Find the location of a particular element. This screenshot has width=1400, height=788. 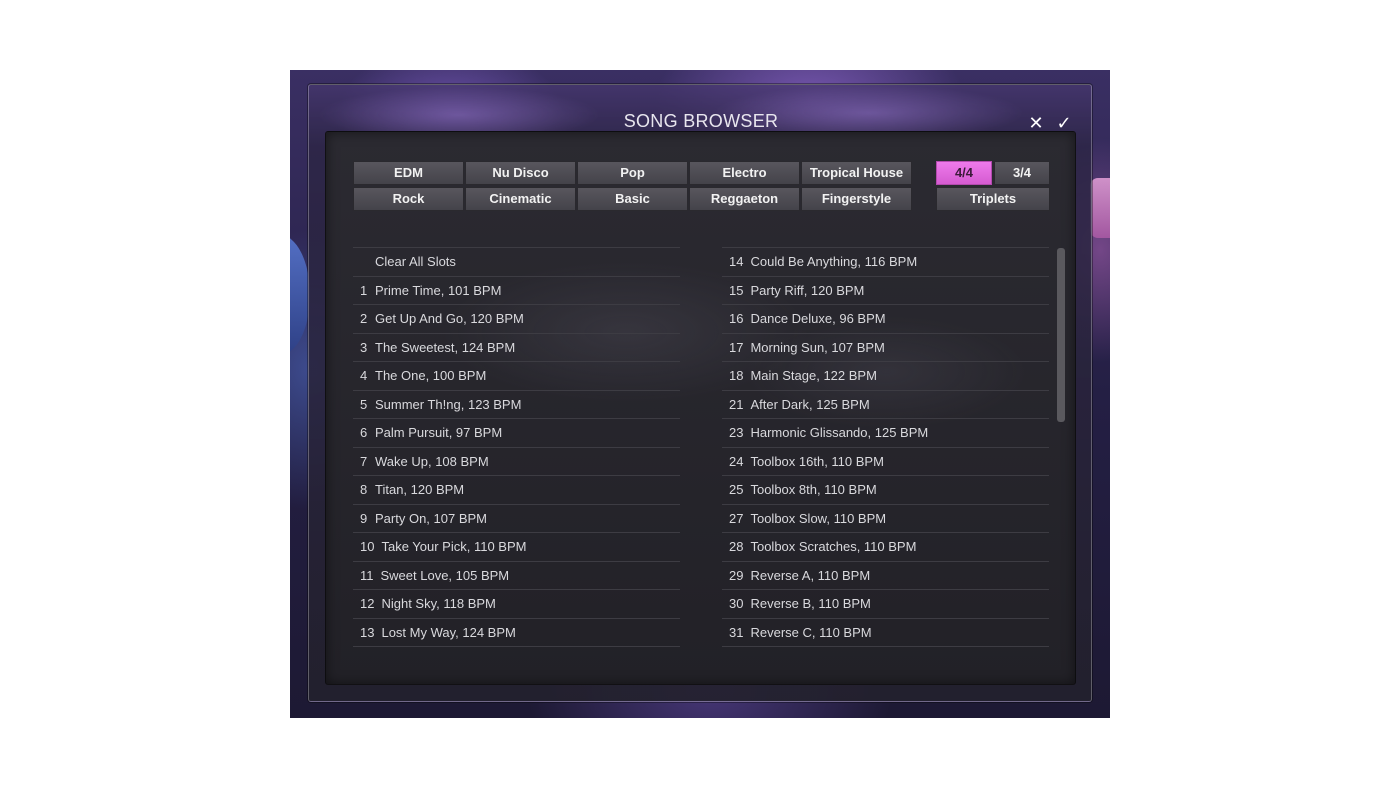

song-slot-number: 29 is located at coordinates (736, 575).